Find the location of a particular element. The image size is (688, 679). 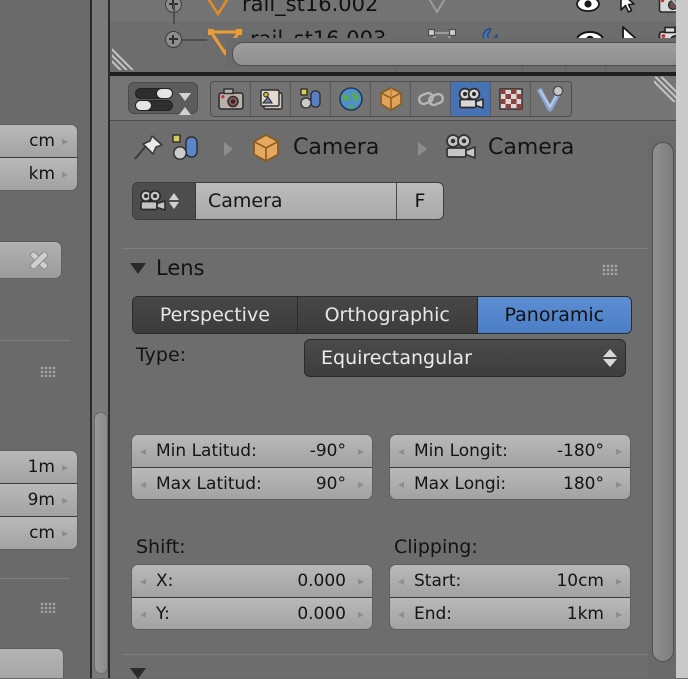

datablock-name-field: Camera F is located at coordinates (288, 201).